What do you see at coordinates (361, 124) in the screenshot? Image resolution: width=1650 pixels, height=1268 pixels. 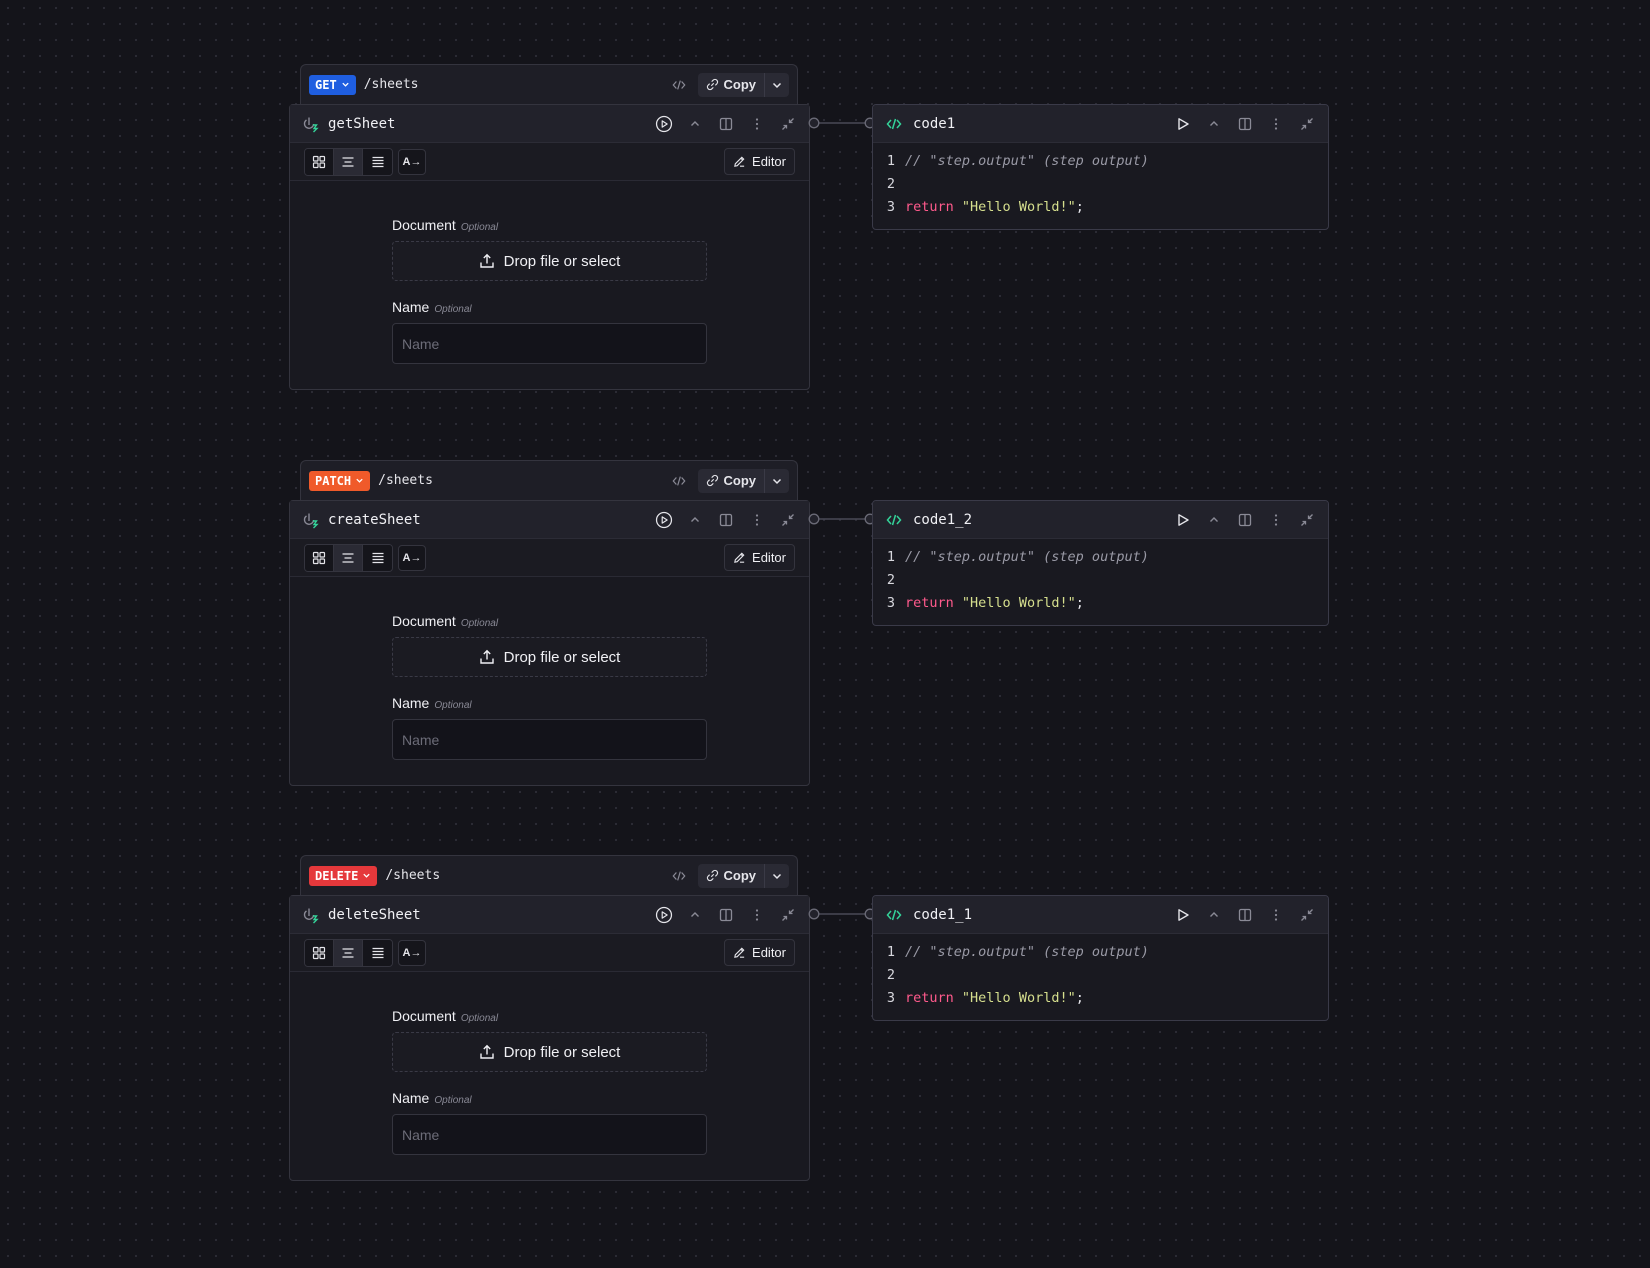 I see `node-title: getSheet` at bounding box center [361, 124].